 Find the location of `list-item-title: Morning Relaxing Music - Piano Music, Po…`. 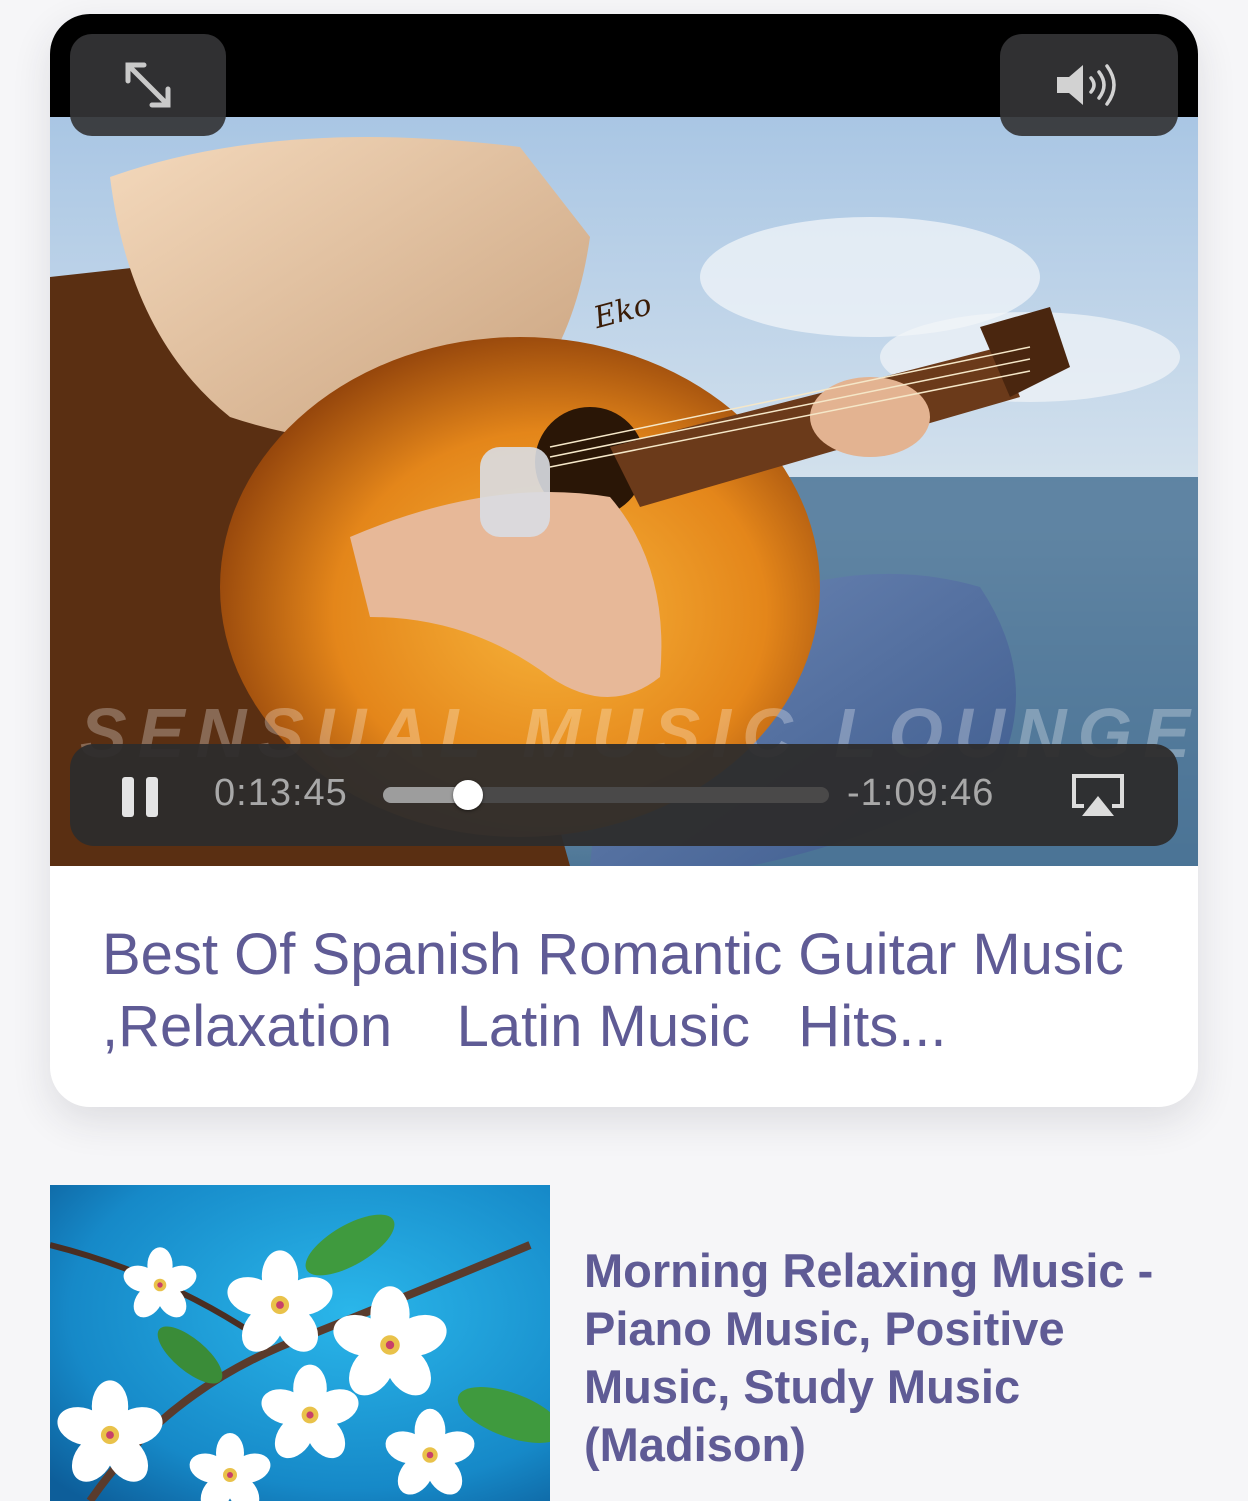

list-item-title: Morning Relaxing Music - Piano Music, Po… is located at coordinates (884, 1358).